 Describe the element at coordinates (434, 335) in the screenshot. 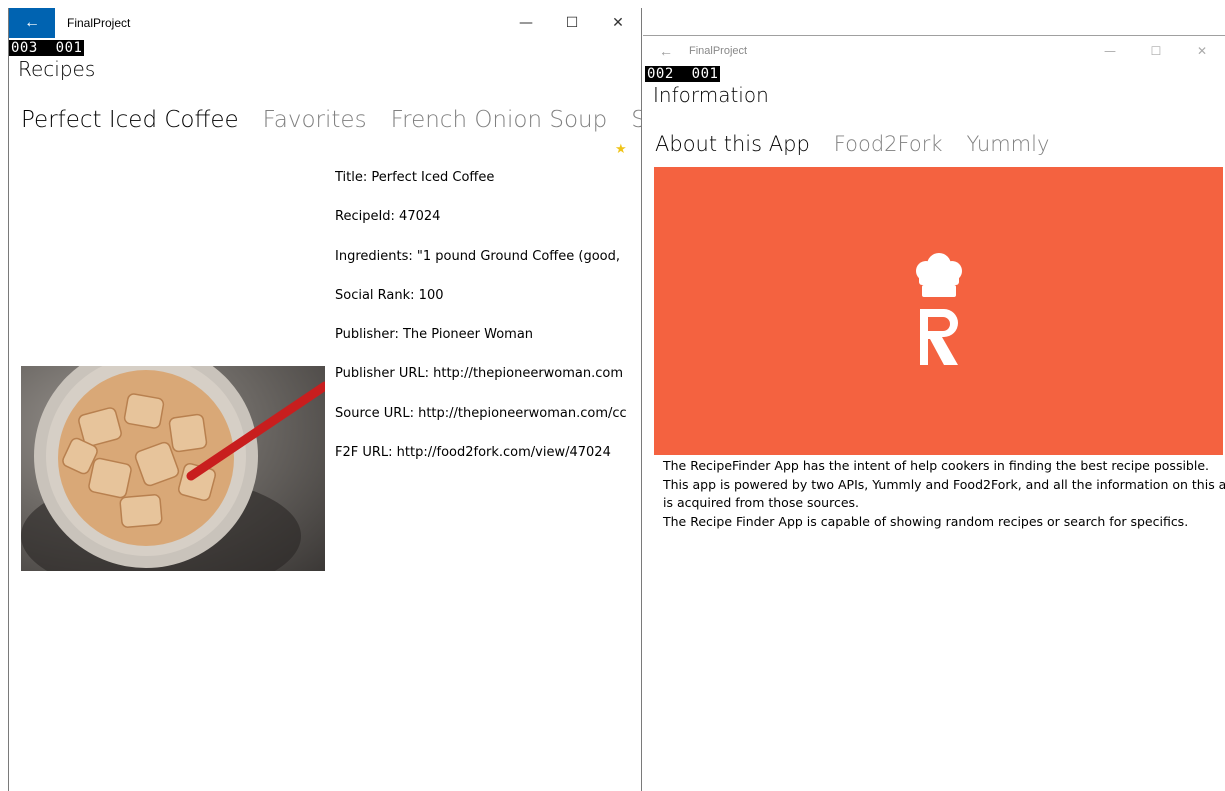

I see `detail-publisher: Publisher: The Pioneer Woman` at that location.